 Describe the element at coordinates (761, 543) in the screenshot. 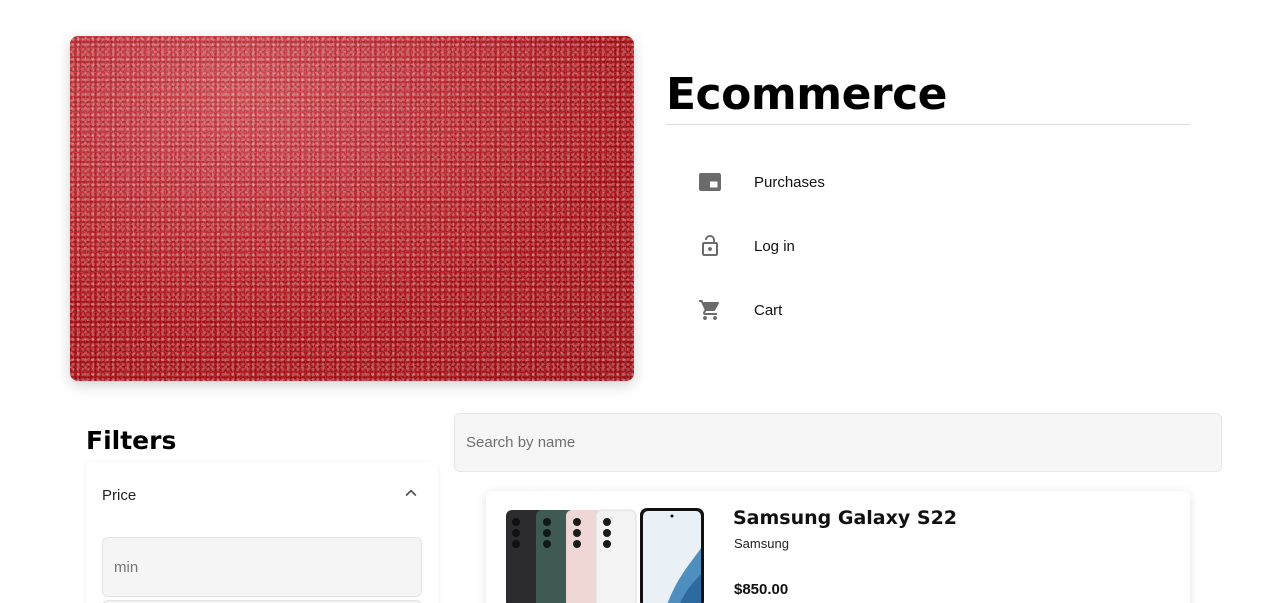

I see `product-brand: Samsung` at that location.